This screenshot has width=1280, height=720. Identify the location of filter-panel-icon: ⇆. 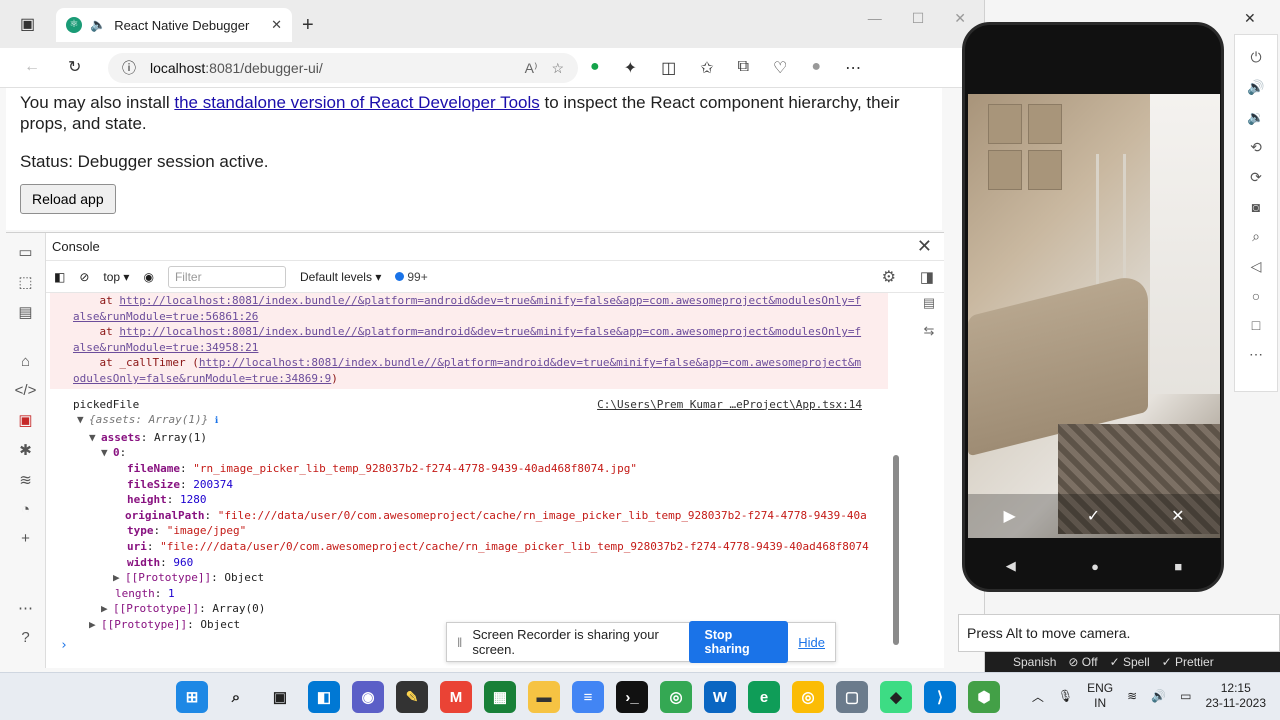
(929, 331).